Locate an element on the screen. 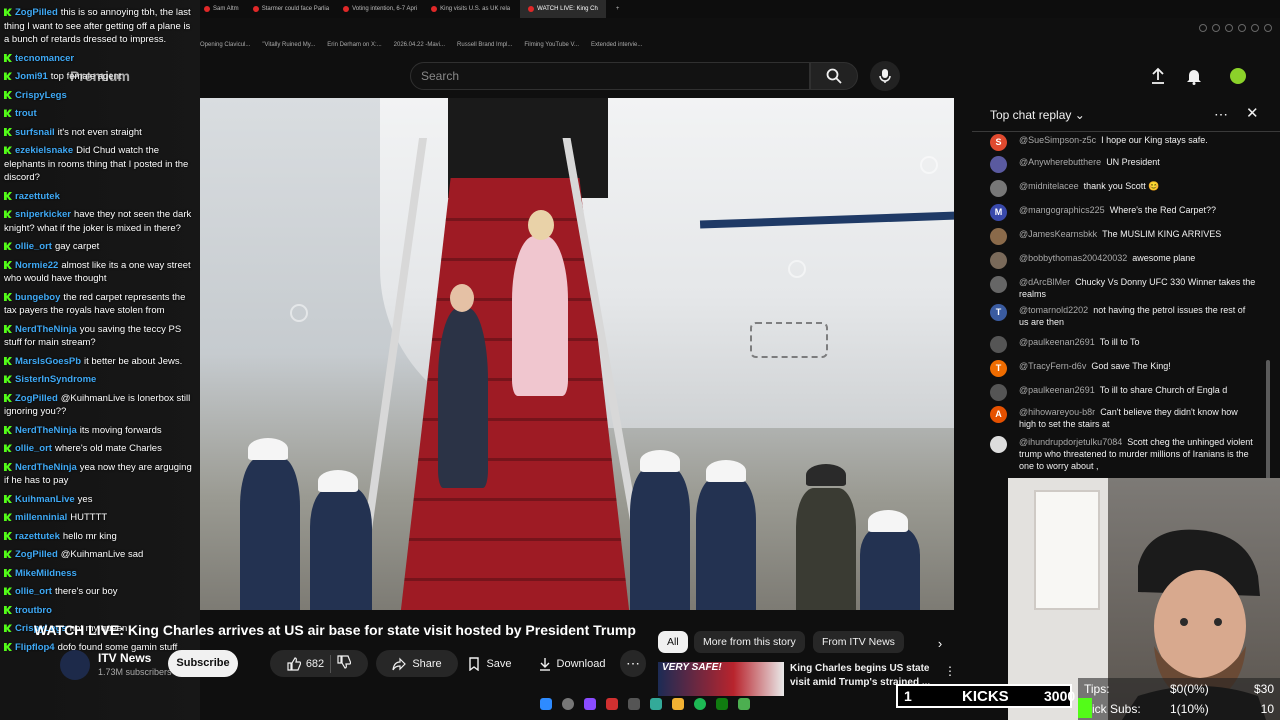  new-tab-button: + is located at coordinates (618, 9).